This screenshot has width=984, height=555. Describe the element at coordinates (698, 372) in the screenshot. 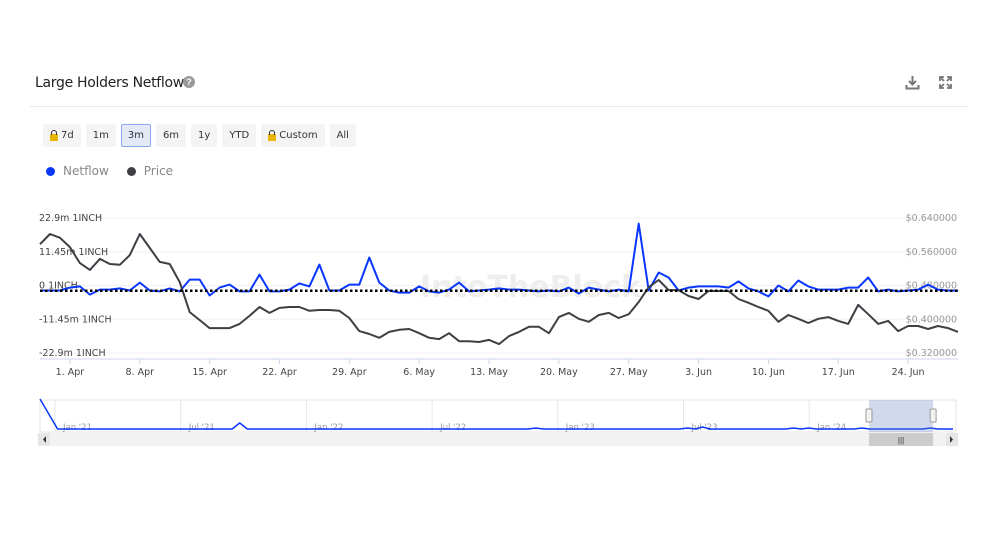

I see `x-tick-label: 3. Jun` at that location.